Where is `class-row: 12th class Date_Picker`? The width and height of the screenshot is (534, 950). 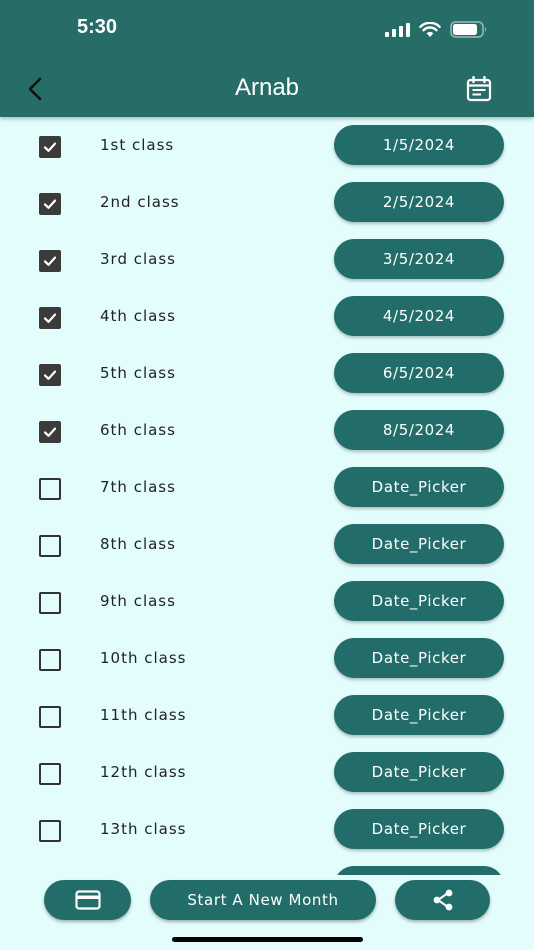 class-row: 12th class Date_Picker is located at coordinates (267, 772).